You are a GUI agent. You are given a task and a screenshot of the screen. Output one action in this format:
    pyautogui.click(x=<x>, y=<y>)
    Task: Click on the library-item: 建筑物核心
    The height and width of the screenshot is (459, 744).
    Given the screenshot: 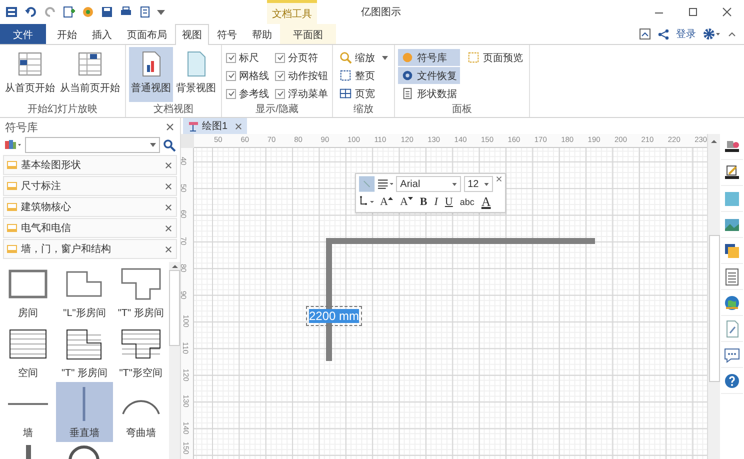 What is the action you would take?
    pyautogui.click(x=90, y=207)
    